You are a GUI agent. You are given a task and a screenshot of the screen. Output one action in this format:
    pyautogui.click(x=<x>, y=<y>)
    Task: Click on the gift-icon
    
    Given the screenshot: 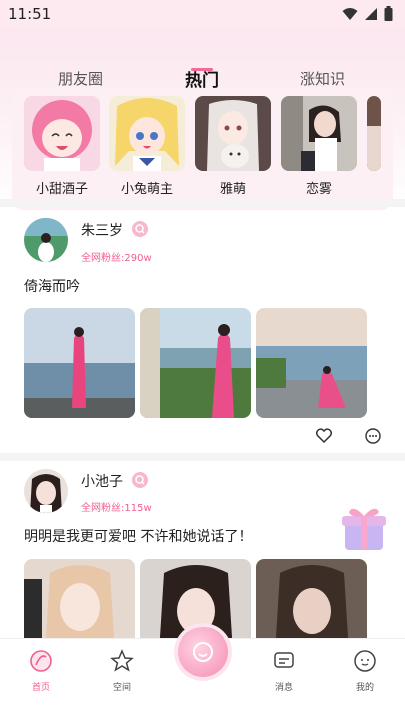 What is the action you would take?
    pyautogui.click(x=364, y=528)
    